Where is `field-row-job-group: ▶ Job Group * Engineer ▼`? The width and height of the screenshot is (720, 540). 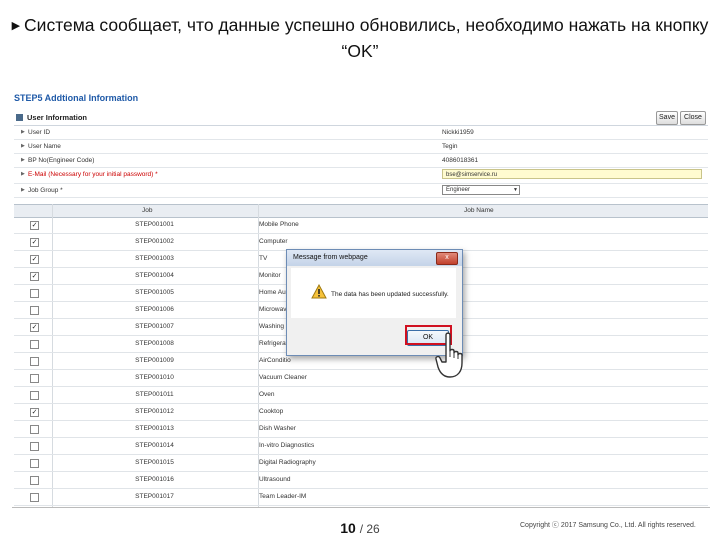 field-row-job-group: ▶ Job Group * Engineer ▼ is located at coordinates (361, 191).